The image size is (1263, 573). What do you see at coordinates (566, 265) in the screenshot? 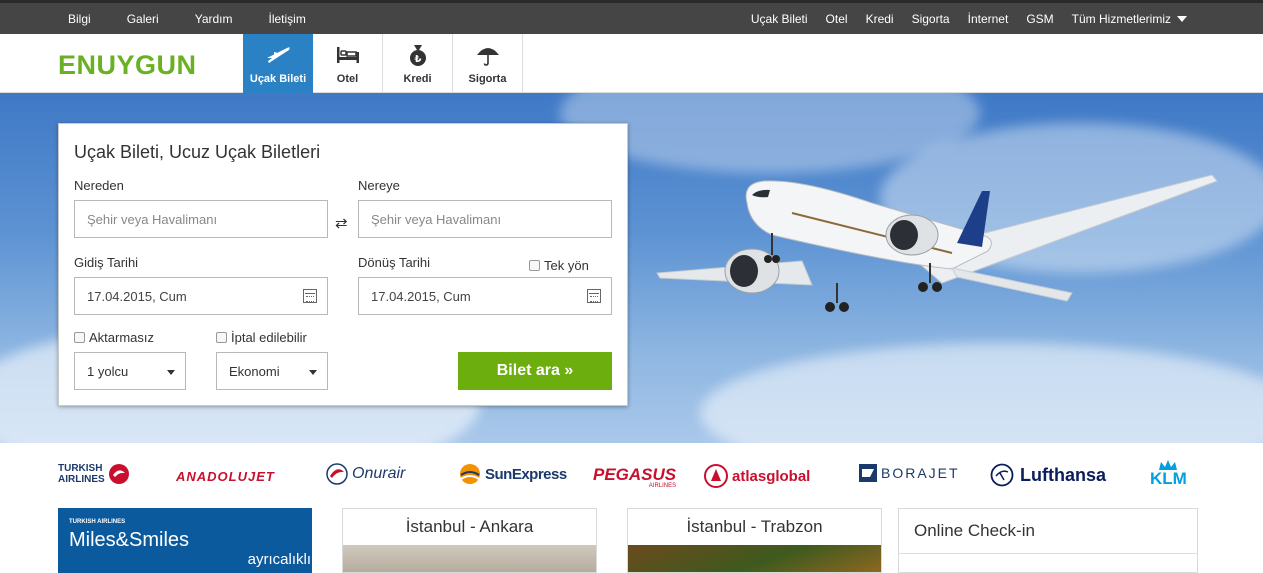
I see `one-way-label: Tek yön` at bounding box center [566, 265].